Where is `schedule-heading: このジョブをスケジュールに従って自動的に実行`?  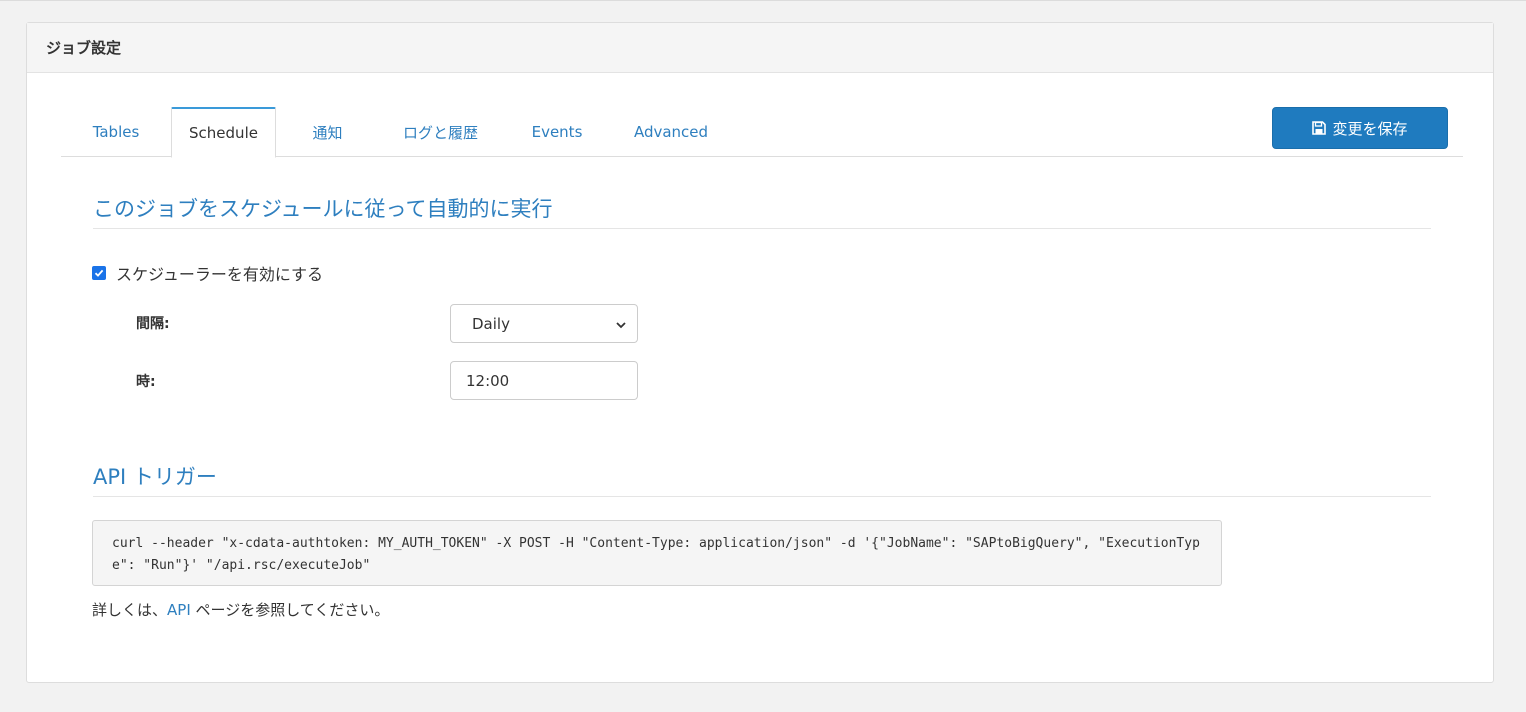
schedule-heading: このジョブをスケジュールに従って自動的に実行 is located at coordinates (323, 209).